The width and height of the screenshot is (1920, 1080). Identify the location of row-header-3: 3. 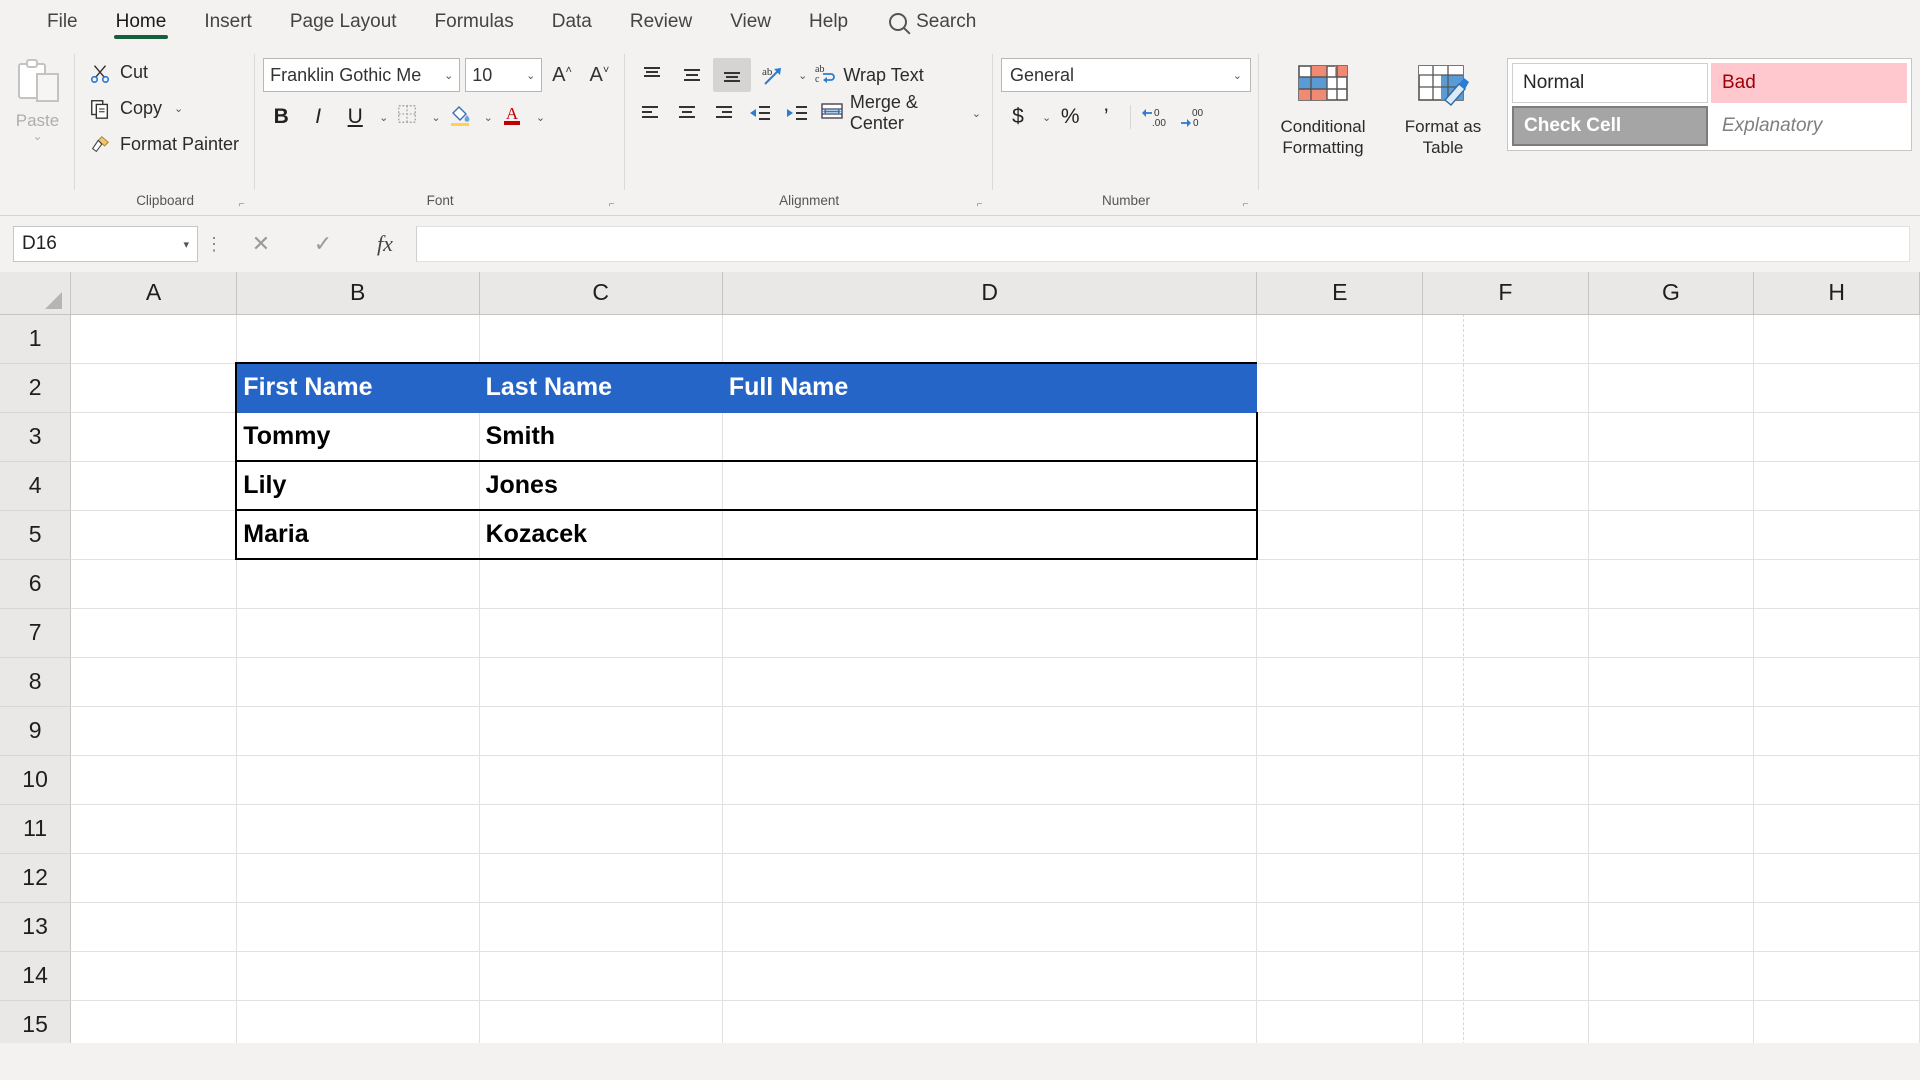
(36, 437).